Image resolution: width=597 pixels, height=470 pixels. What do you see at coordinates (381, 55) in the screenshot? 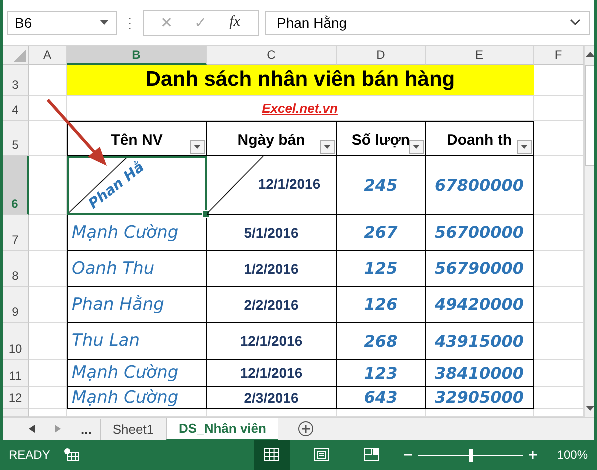
I see `column-header: D` at bounding box center [381, 55].